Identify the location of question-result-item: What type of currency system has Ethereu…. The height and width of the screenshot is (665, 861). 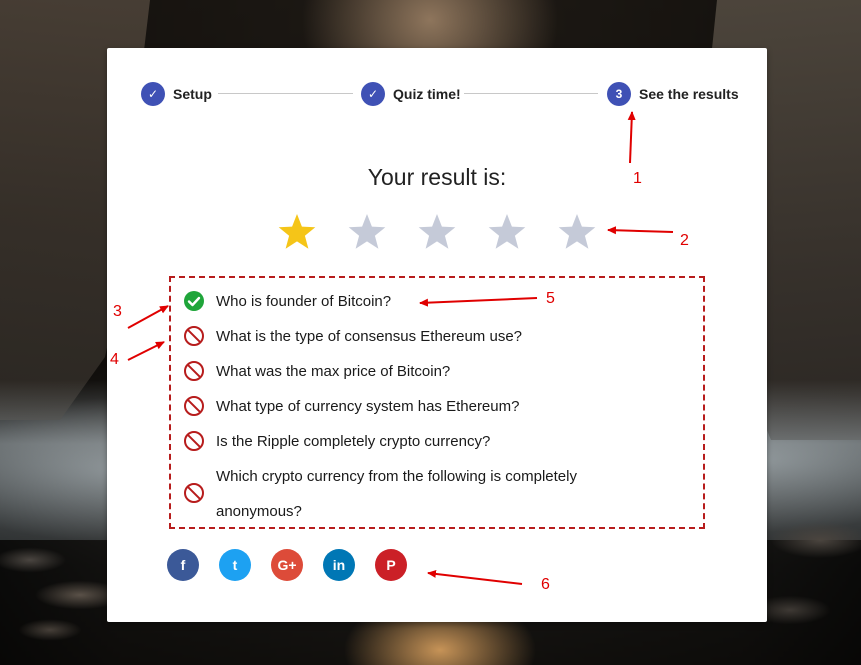
(419, 406).